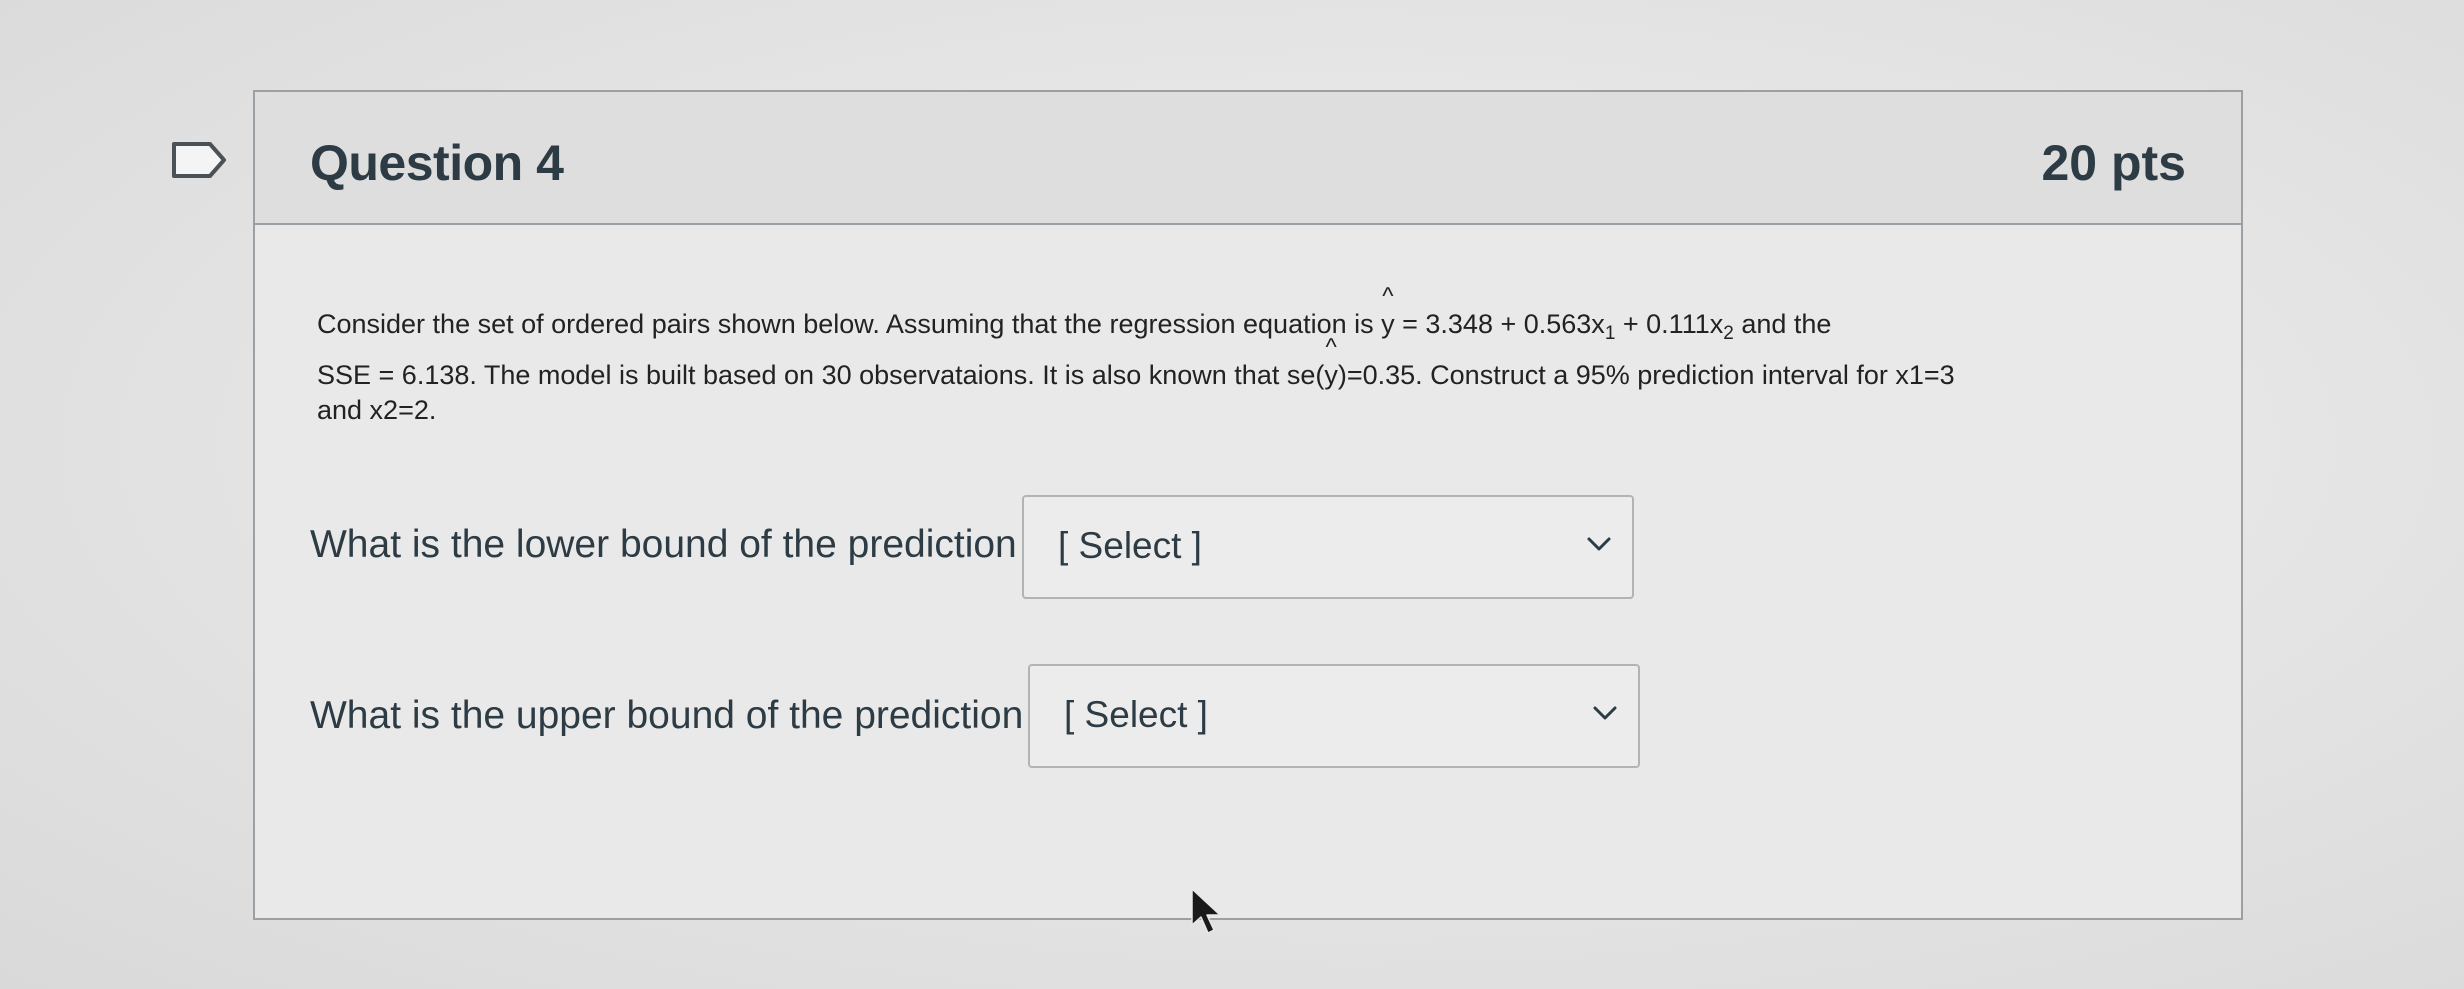 This screenshot has height=989, width=2464. Describe the element at coordinates (200, 160) in the screenshot. I see `bookmark-icon` at that location.